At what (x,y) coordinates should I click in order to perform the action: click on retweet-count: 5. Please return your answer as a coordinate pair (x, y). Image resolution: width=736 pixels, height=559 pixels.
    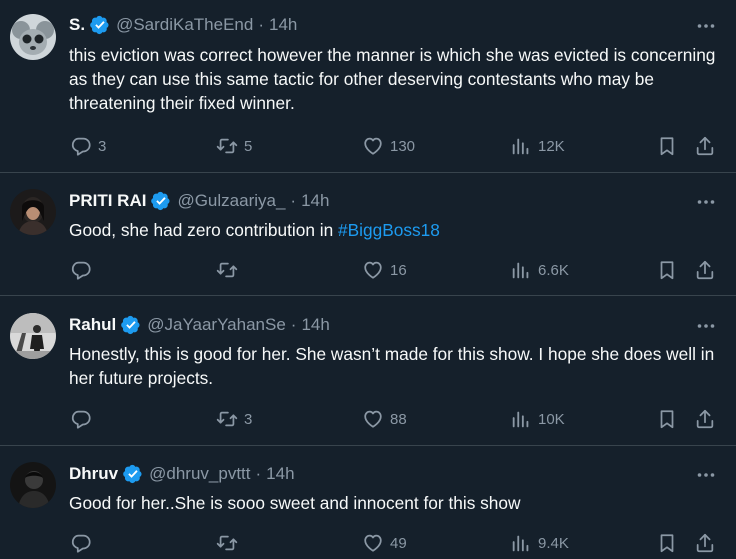
    Looking at the image, I should click on (248, 146).